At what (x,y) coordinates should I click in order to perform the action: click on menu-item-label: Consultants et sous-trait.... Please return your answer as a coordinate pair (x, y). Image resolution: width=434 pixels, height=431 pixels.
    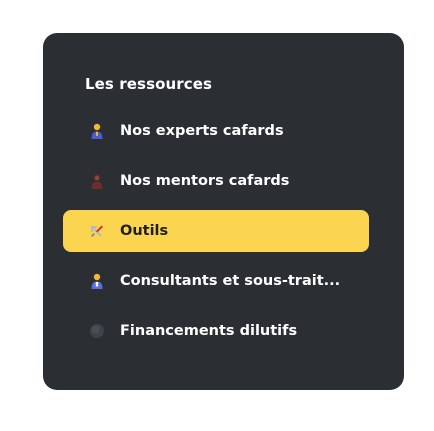
    Looking at the image, I should click on (230, 281).